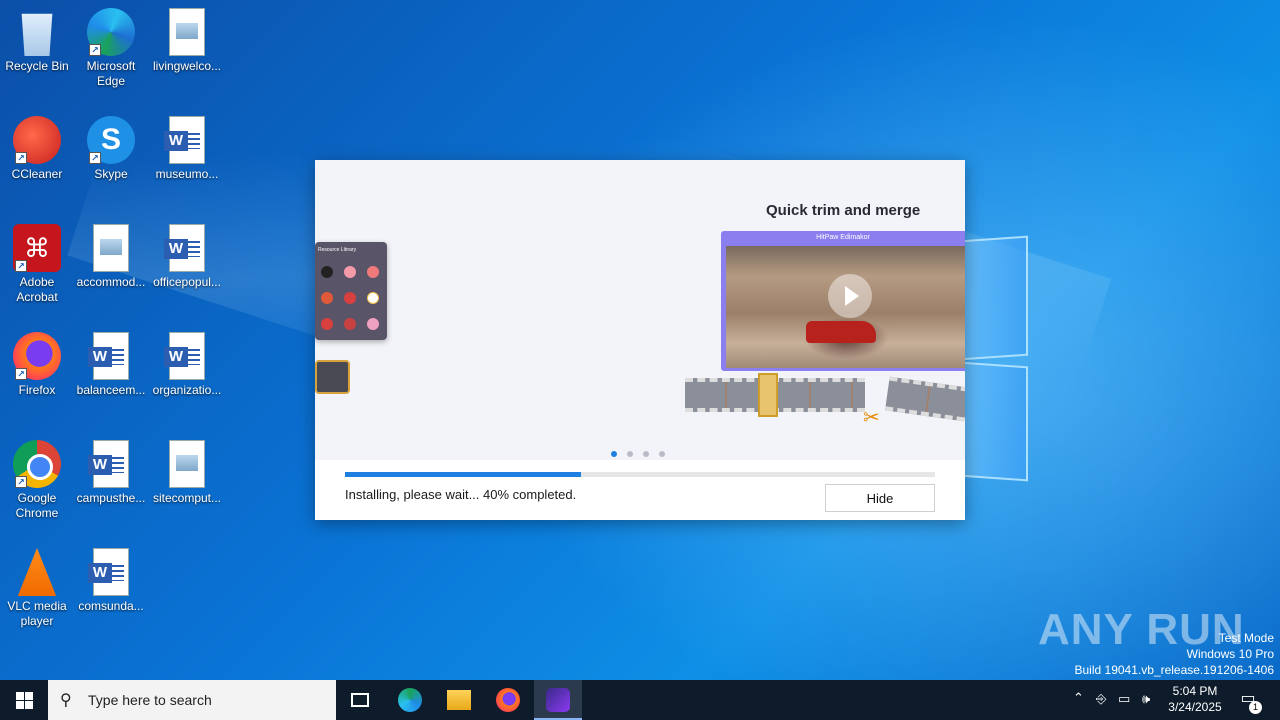 Image resolution: width=1280 pixels, height=720 pixels. What do you see at coordinates (111, 32) in the screenshot?
I see `edge-icon: ↗` at bounding box center [111, 32].